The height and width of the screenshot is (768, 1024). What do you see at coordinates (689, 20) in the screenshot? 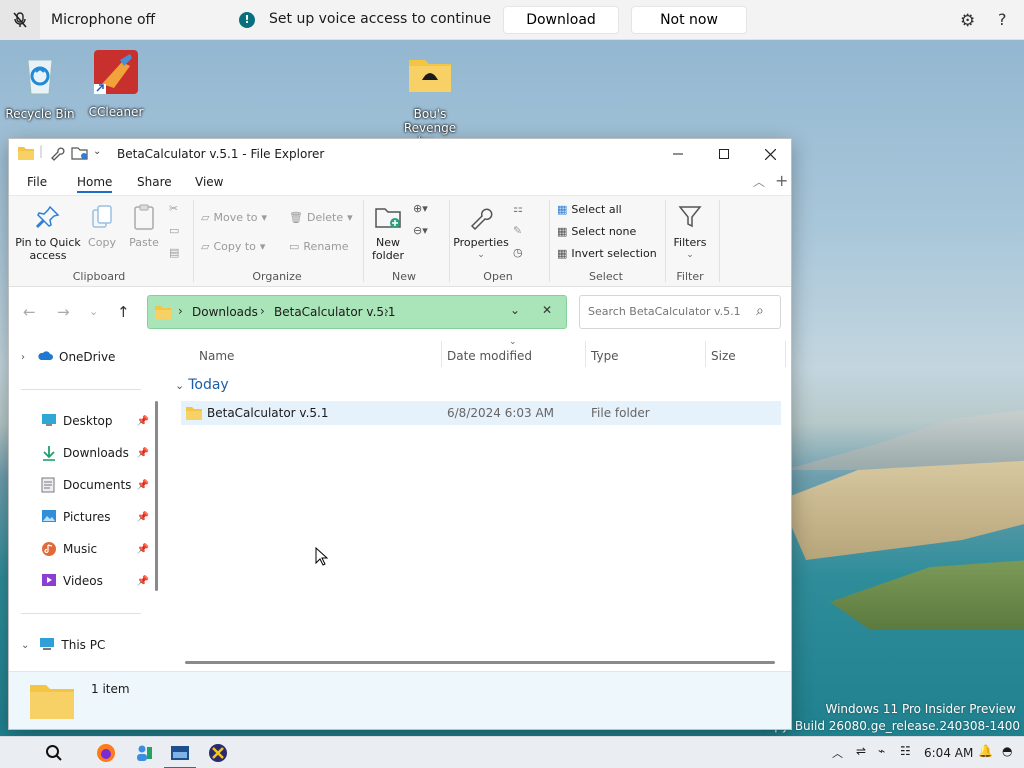
I see `not-now-button: Not now` at bounding box center [689, 20].